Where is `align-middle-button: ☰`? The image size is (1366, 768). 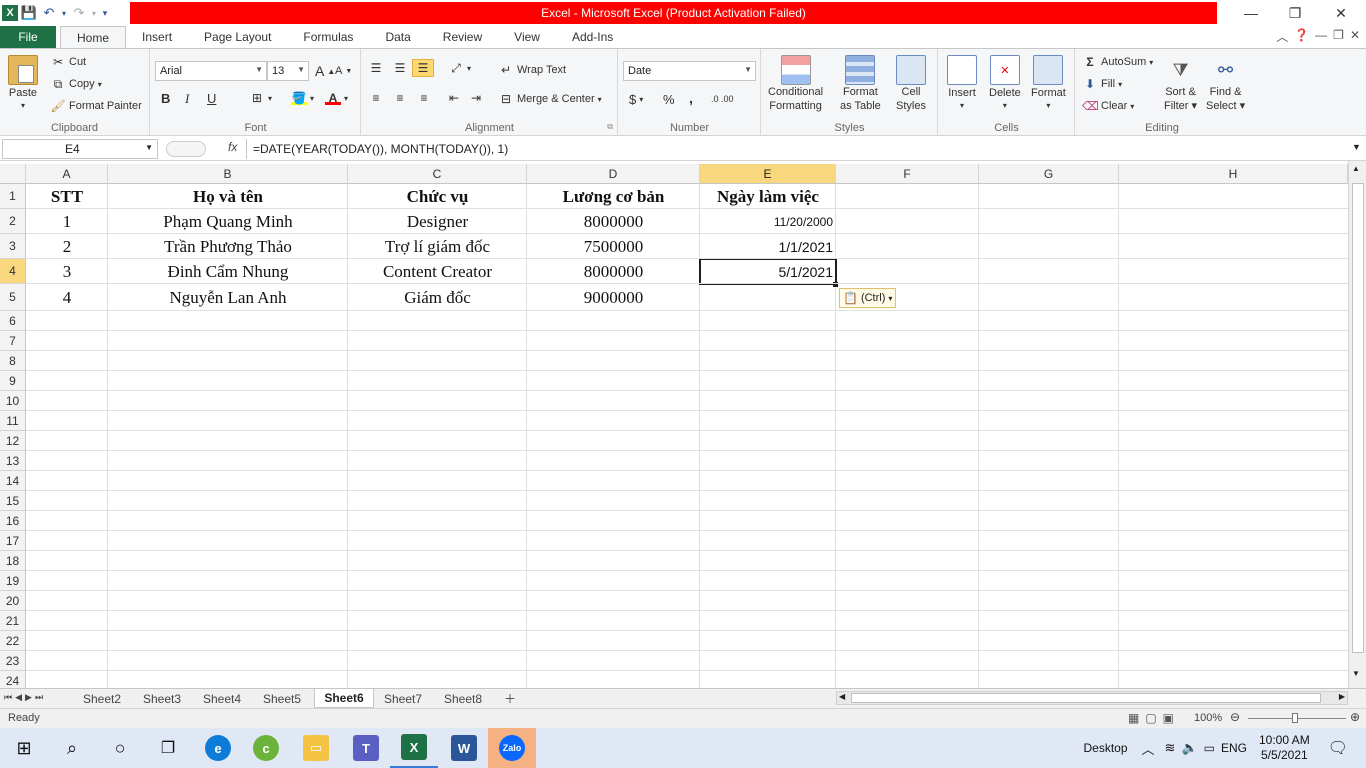
align-middle-button: ☰ is located at coordinates (400, 68).